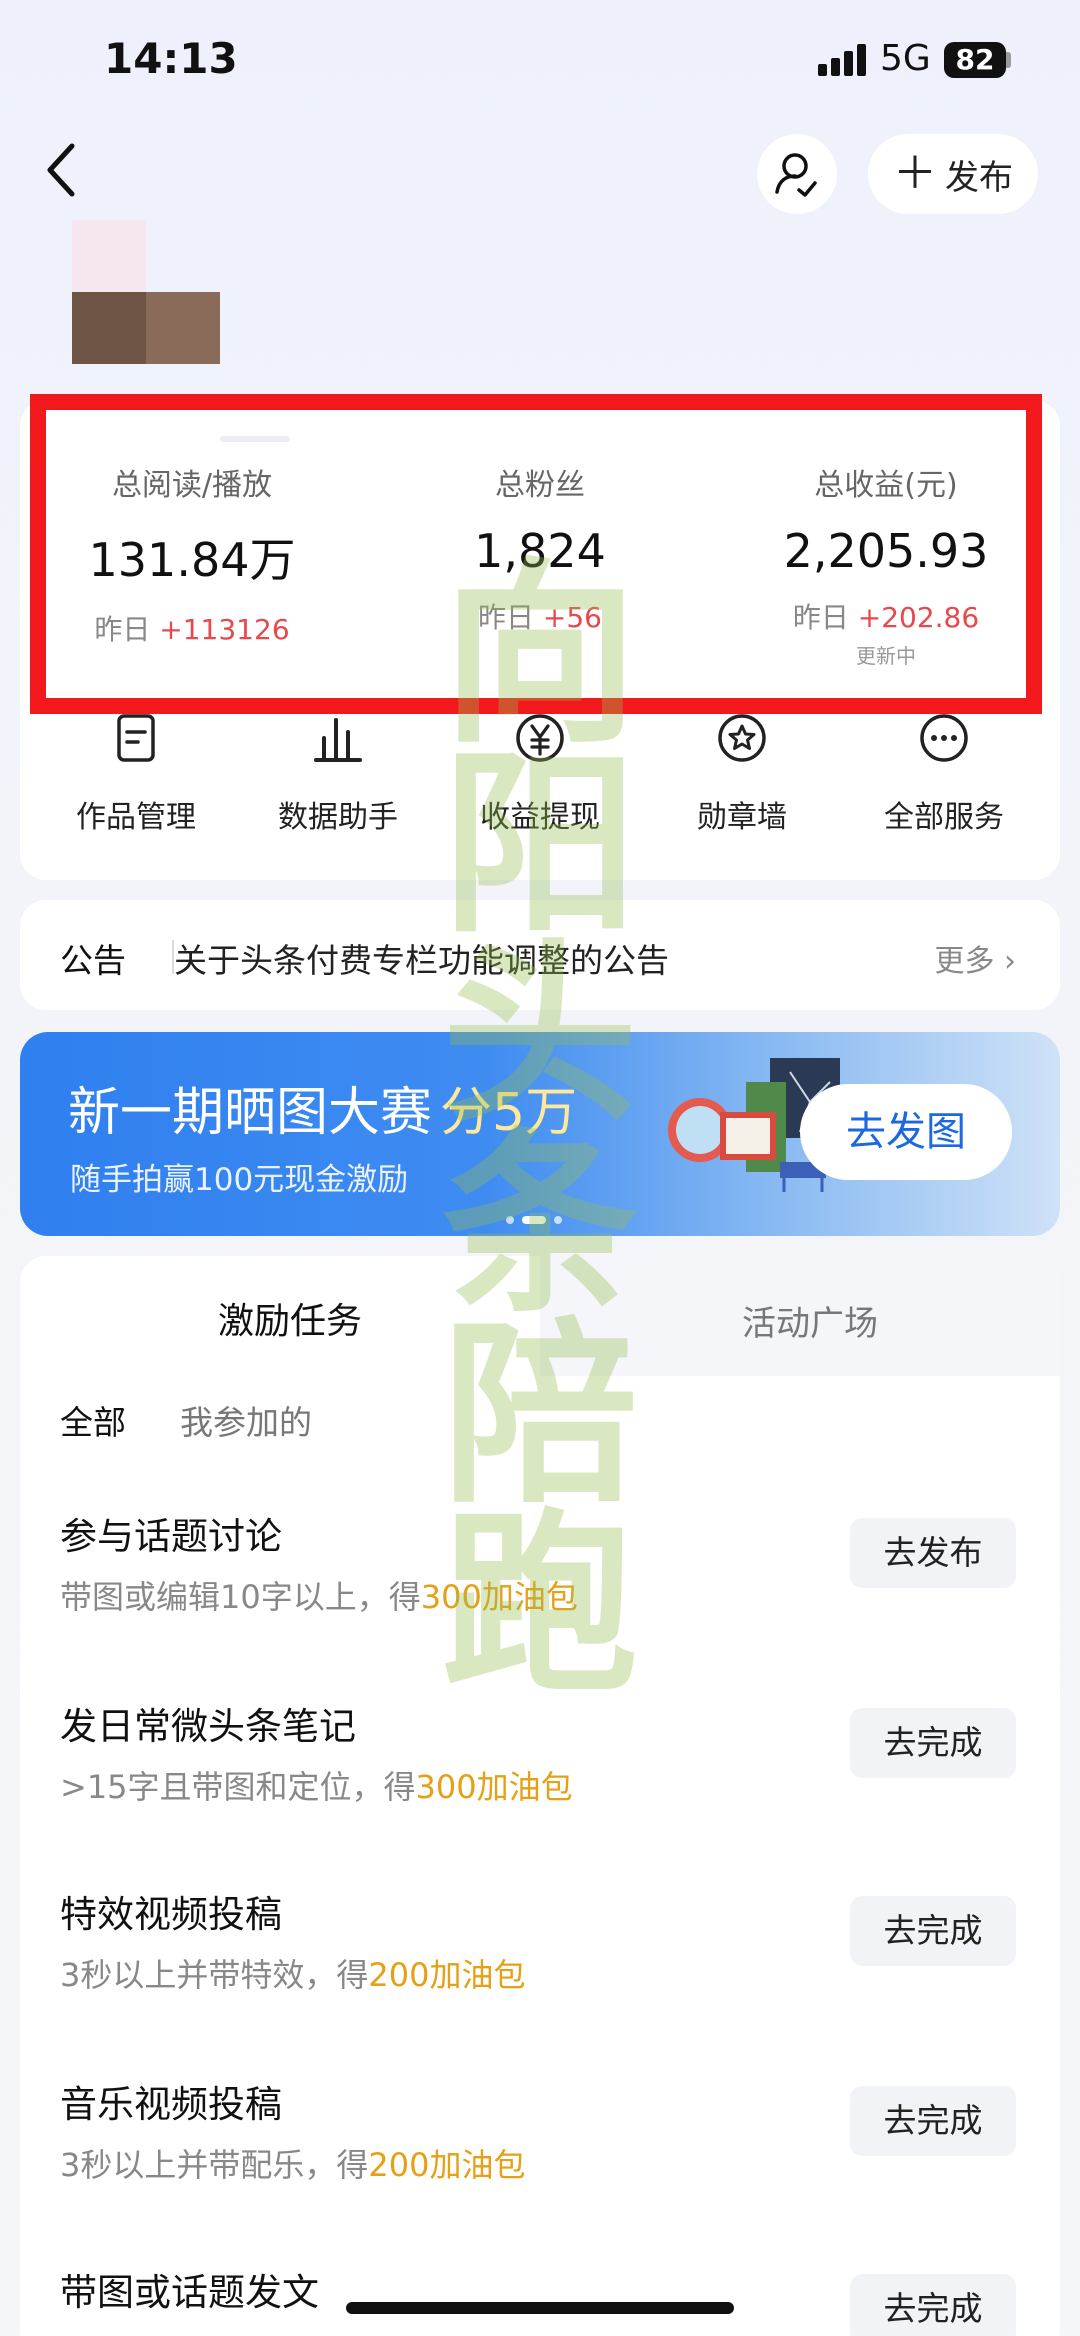  Describe the element at coordinates (539, 1130) in the screenshot. I see `watermark: 向阳头条陪跑` at that location.